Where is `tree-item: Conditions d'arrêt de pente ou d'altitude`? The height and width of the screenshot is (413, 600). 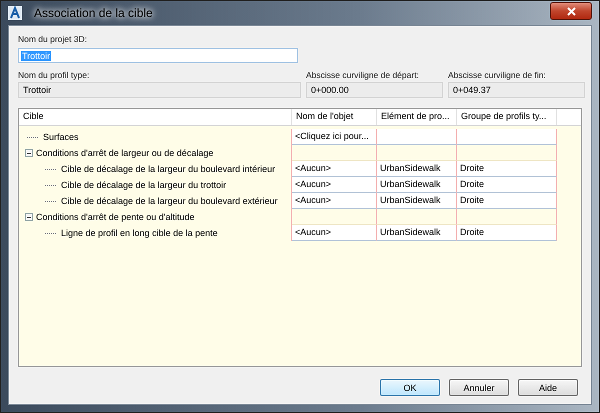 tree-item: Conditions d'arrêt de pente ou d'altitude is located at coordinates (115, 217).